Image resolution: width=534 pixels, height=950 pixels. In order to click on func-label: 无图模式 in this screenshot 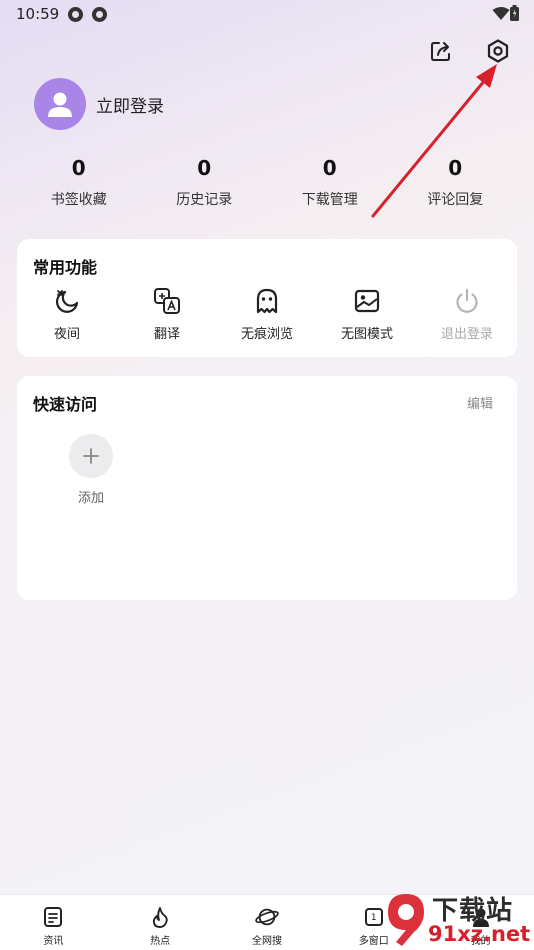, I will do `click(366, 334)`.